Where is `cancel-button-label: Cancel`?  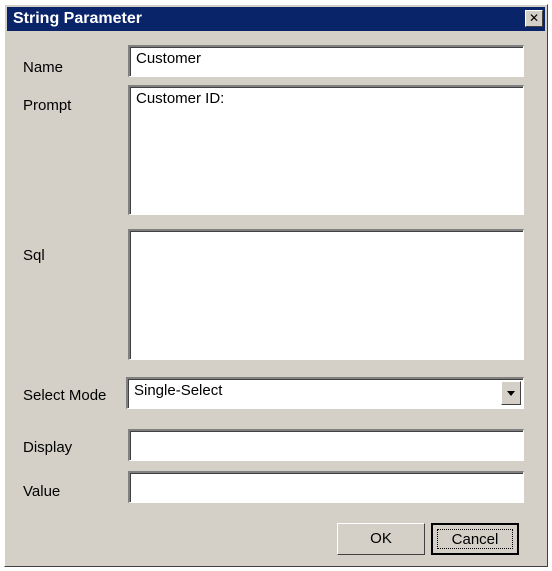
cancel-button-label: Cancel is located at coordinates (475, 539).